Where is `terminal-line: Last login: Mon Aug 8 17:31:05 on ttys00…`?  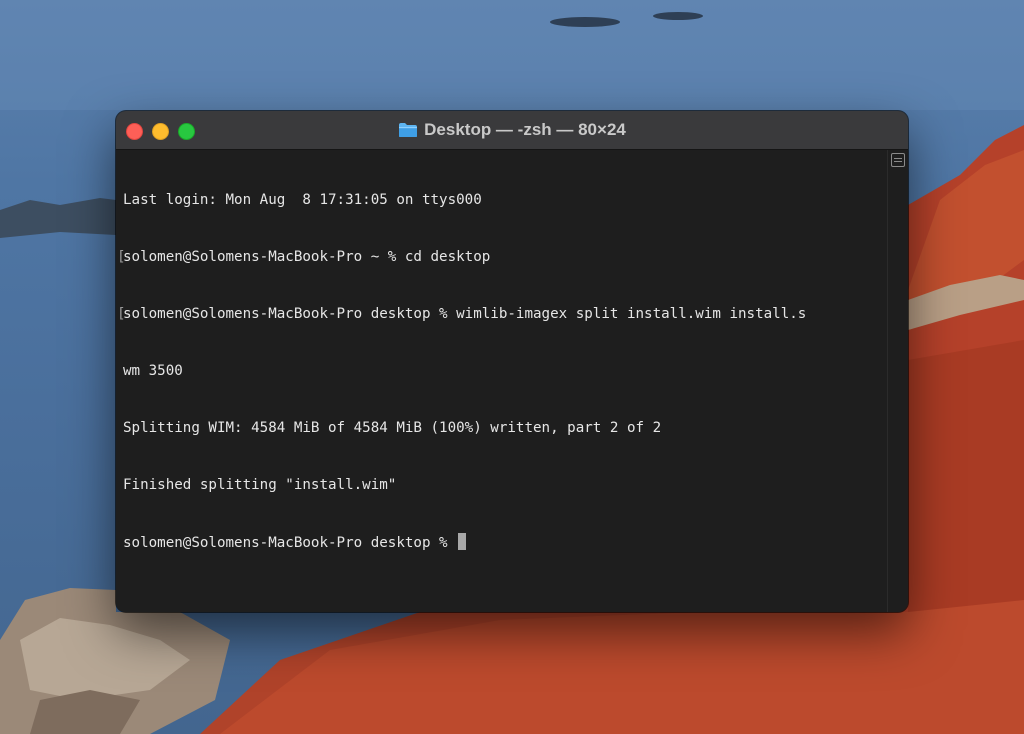 terminal-line: Last login: Mon Aug 8 17:31:05 on ttys00… is located at coordinates (505, 200).